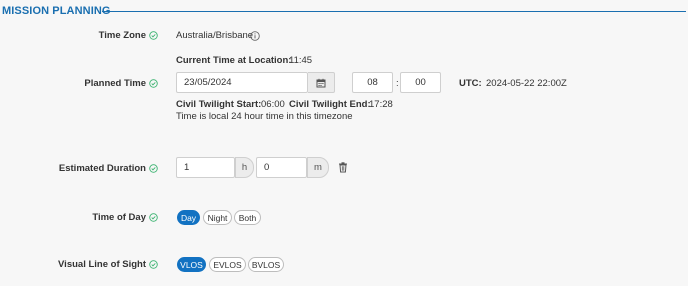  Describe the element at coordinates (102, 168) in the screenshot. I see `estimated-duration-label: Estimated Duration` at that location.